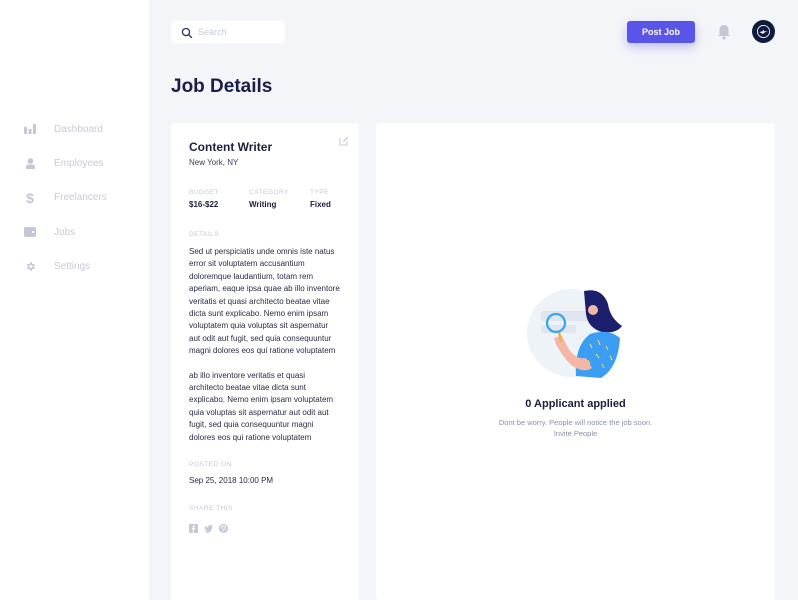  What do you see at coordinates (279, 199) in the screenshot?
I see `category: CATEGORY Writing` at bounding box center [279, 199].